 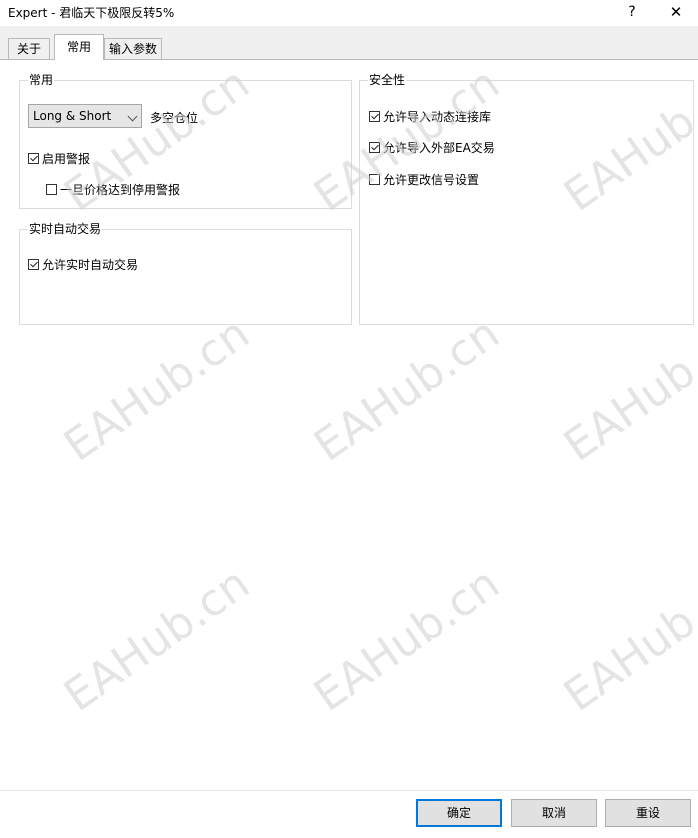 I want to click on tab-about-label: 关于, so click(x=28, y=49).